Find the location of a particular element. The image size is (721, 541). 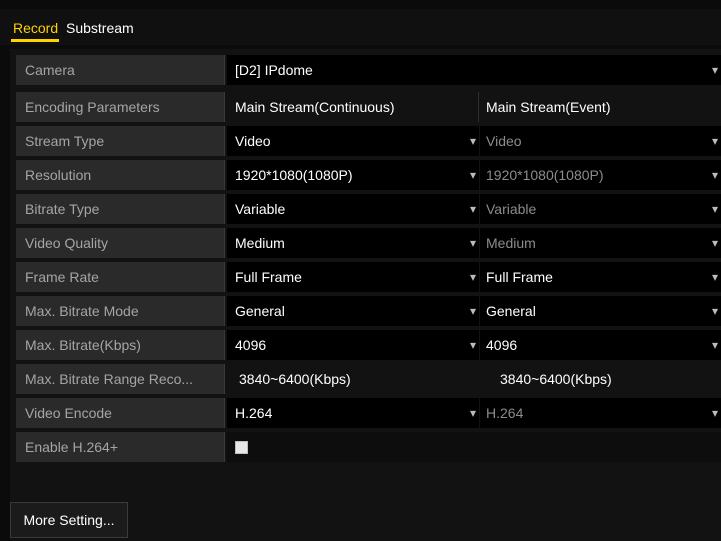

camera-row: Camera [D2] IPdome ▾ is located at coordinates (368, 70).